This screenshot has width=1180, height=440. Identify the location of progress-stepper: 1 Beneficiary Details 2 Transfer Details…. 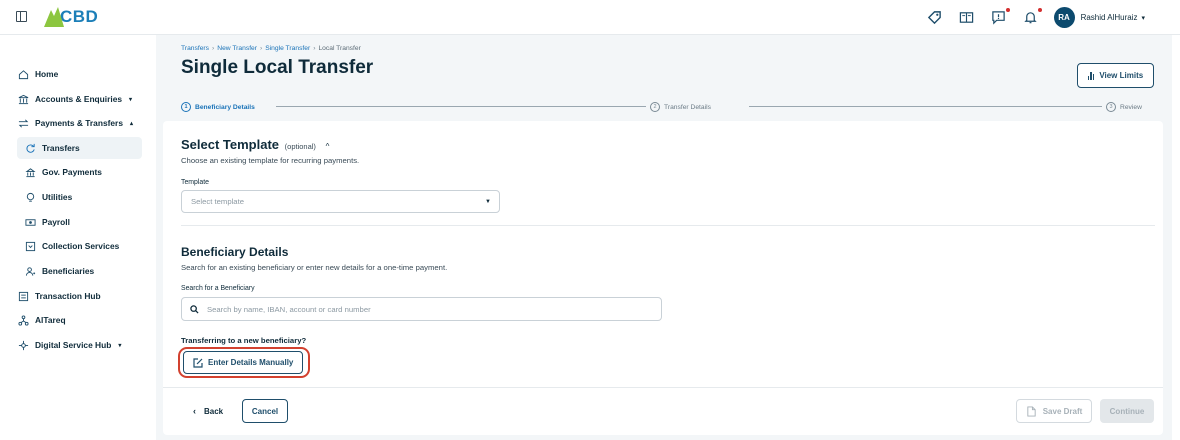
(664, 107).